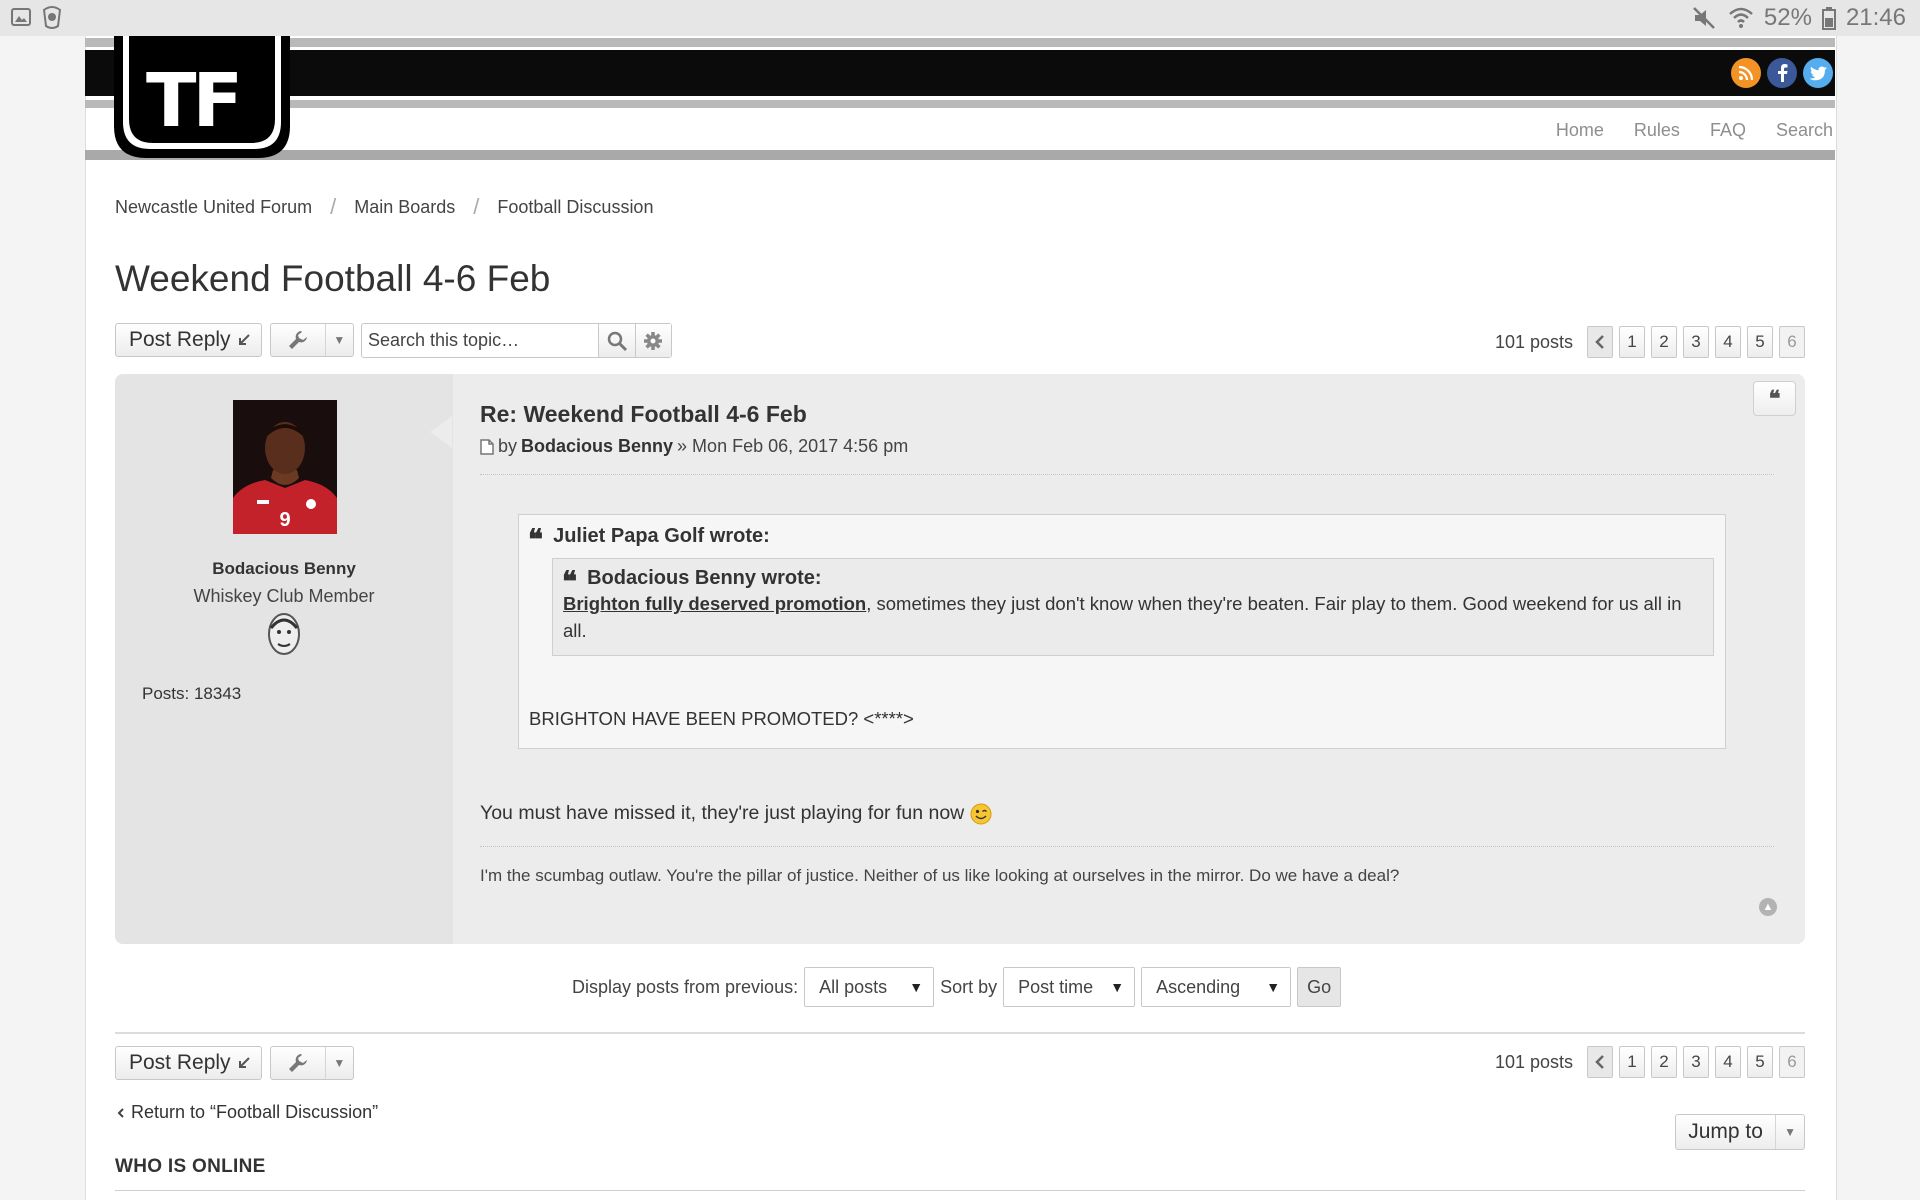 This screenshot has height=1200, width=1920. Describe the element at coordinates (21, 17) in the screenshot. I see `gallery-notification-icon` at that location.